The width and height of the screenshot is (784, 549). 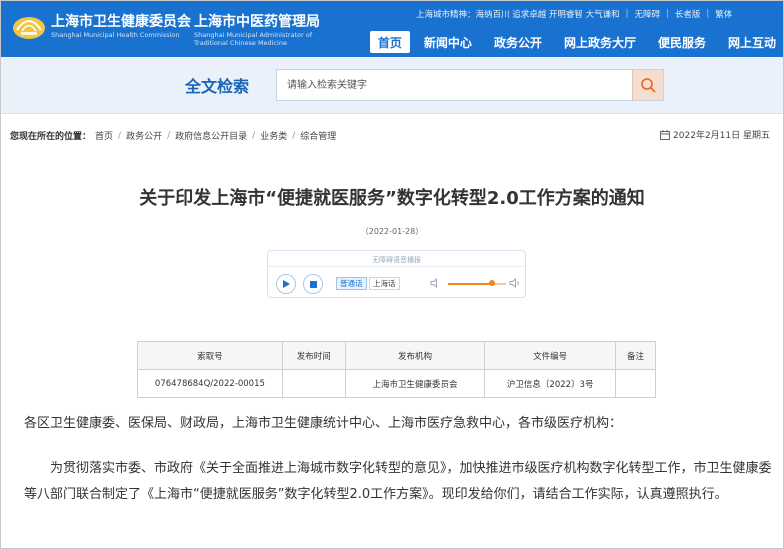 I want to click on search-button, so click(x=647, y=85).